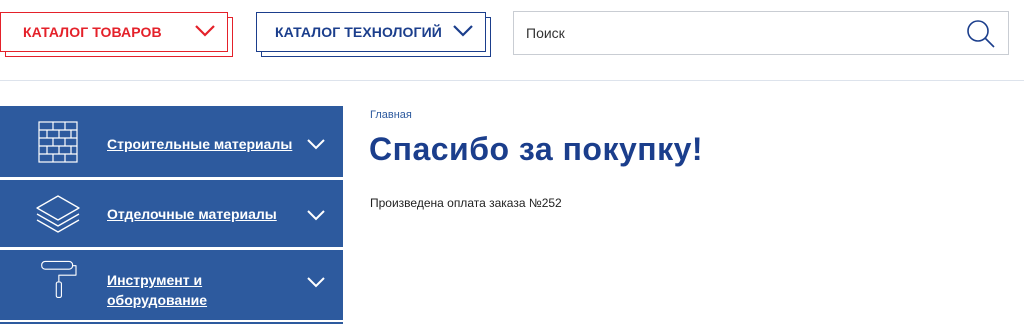 This screenshot has width=1024, height=324. I want to click on catalog-goods-button: КАТАЛОГ ТОВАРОВ, so click(116, 34).